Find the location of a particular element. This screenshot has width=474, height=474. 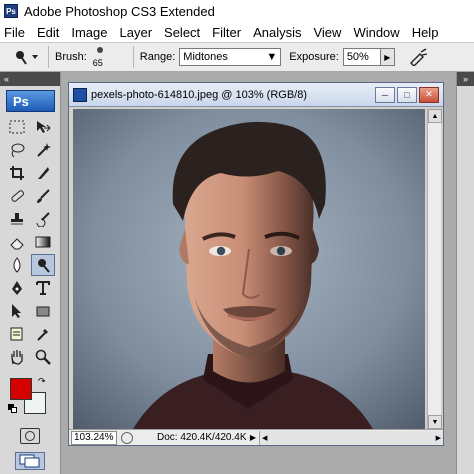

type-tool is located at coordinates (43, 288).